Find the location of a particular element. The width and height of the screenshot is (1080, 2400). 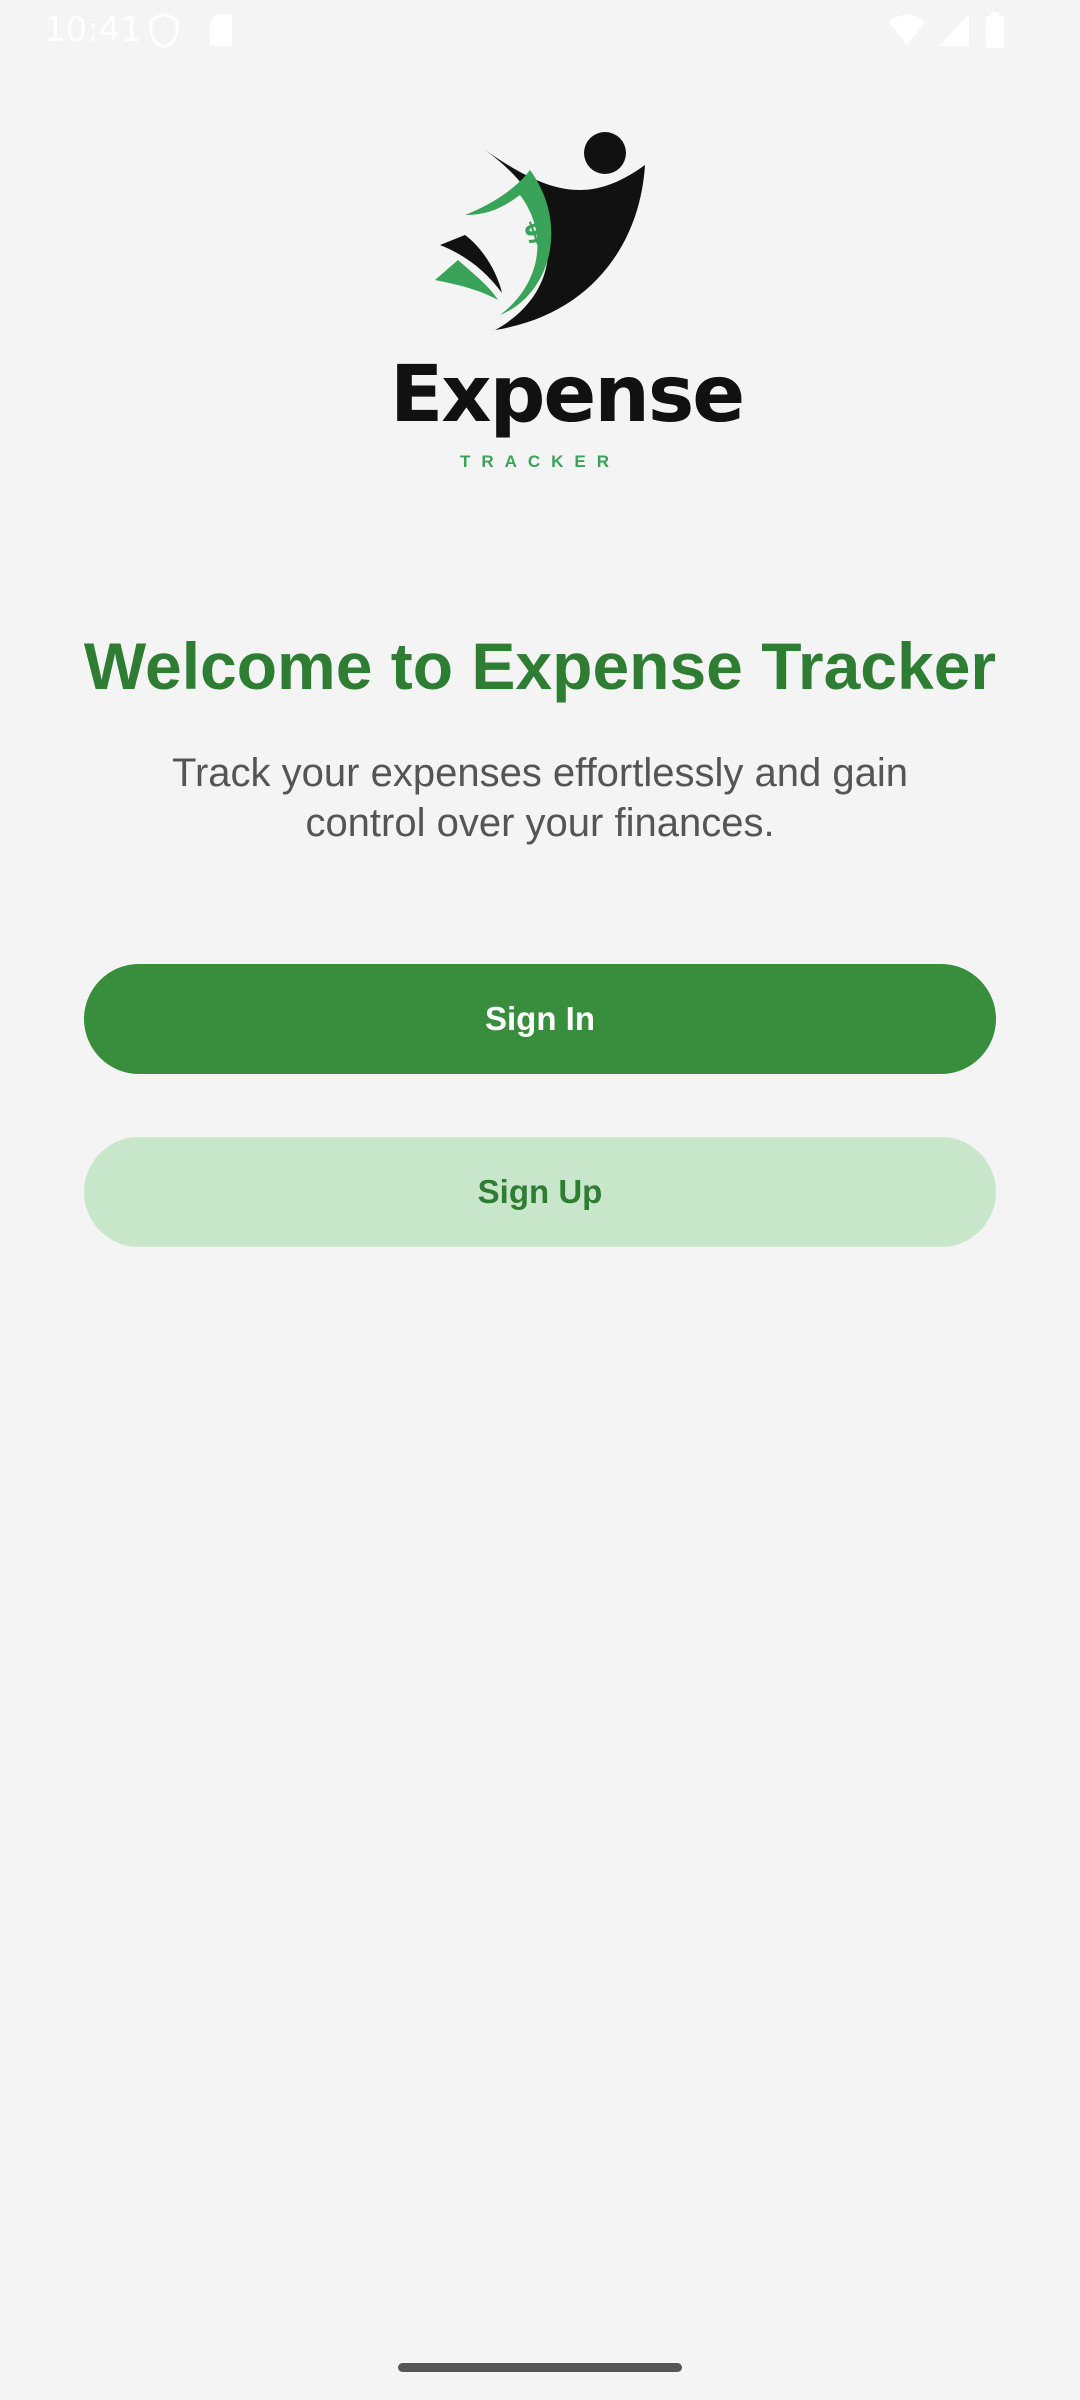

sign-in-button: Sign In is located at coordinates (540, 1019).